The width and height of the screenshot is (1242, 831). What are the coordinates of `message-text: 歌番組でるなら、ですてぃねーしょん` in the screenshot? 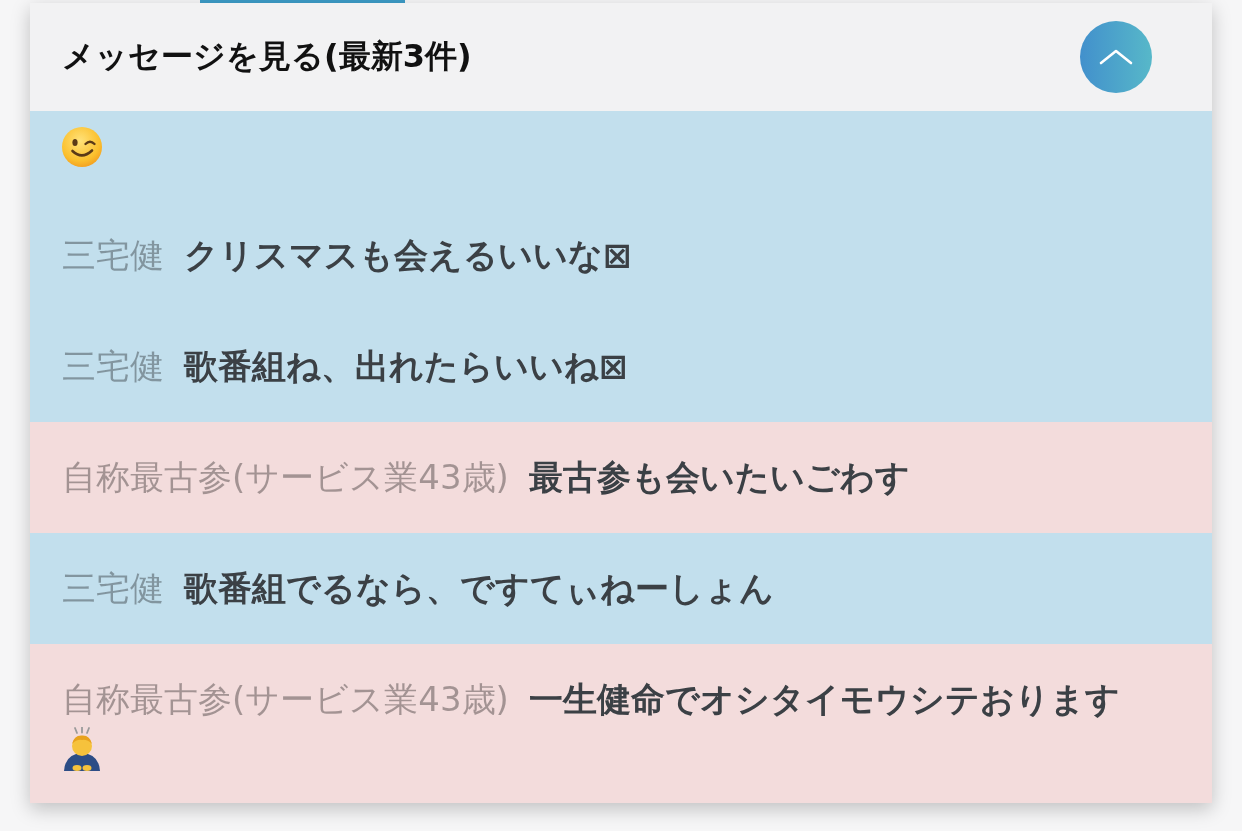 It's located at (479, 588).